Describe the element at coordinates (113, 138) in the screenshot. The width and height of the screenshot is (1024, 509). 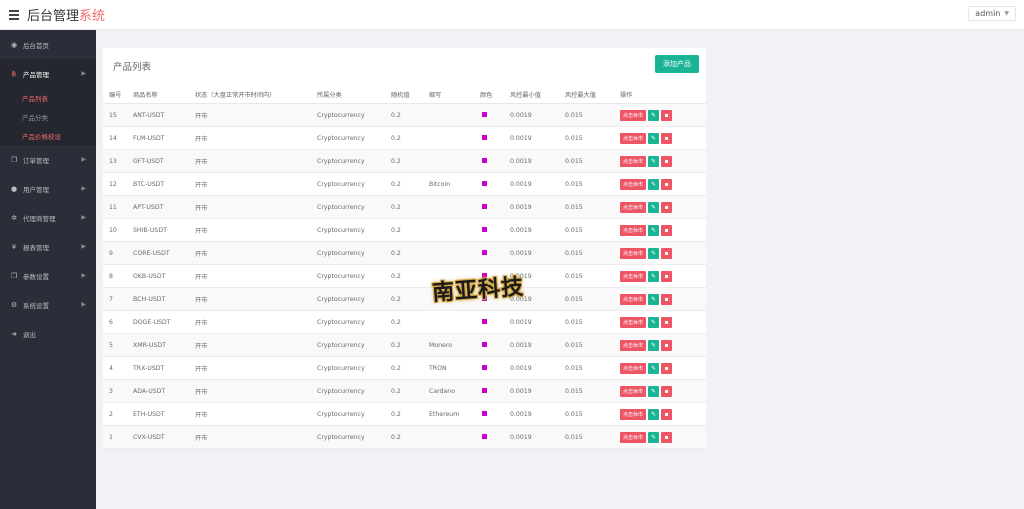
I see `cell-id: 14` at that location.